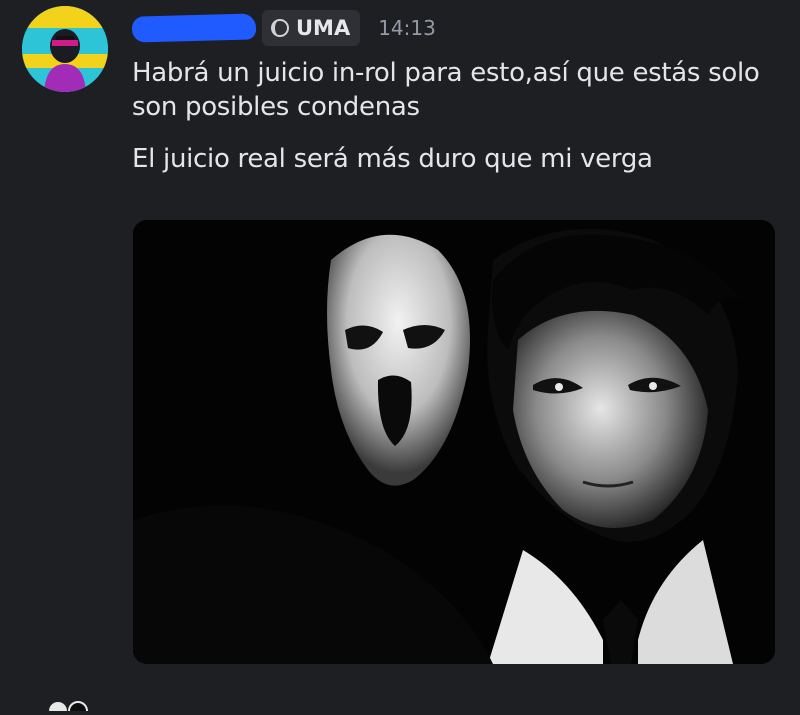 The height and width of the screenshot is (715, 800). I want to click on moon-icon, so click(280, 28).